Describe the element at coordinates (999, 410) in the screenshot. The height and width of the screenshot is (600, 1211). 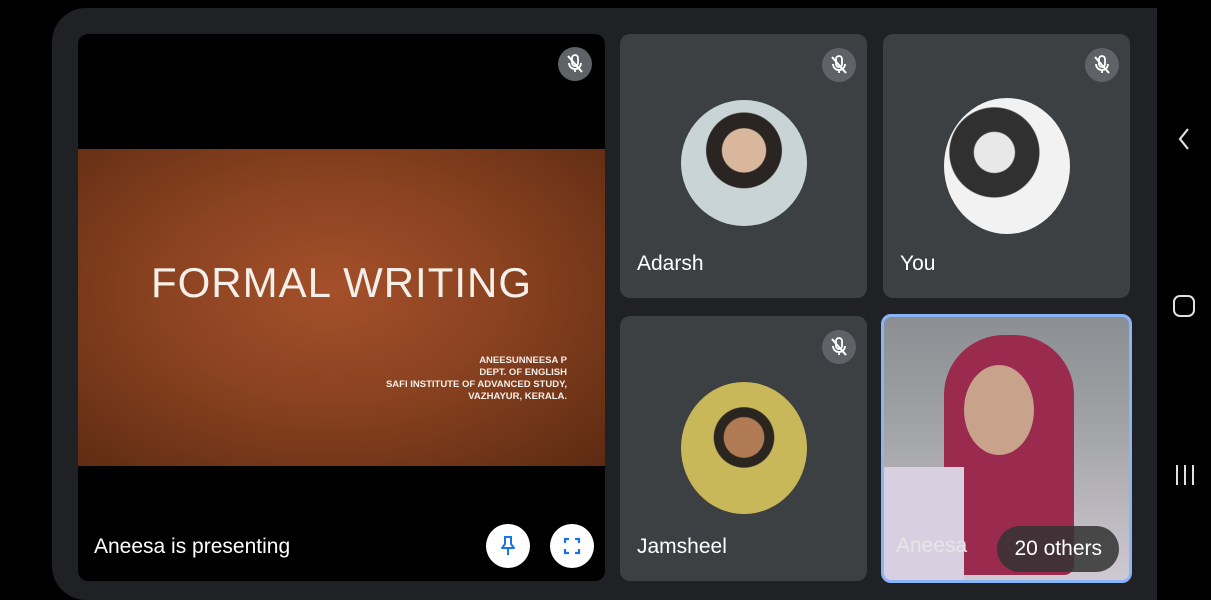
I see `video-face` at that location.